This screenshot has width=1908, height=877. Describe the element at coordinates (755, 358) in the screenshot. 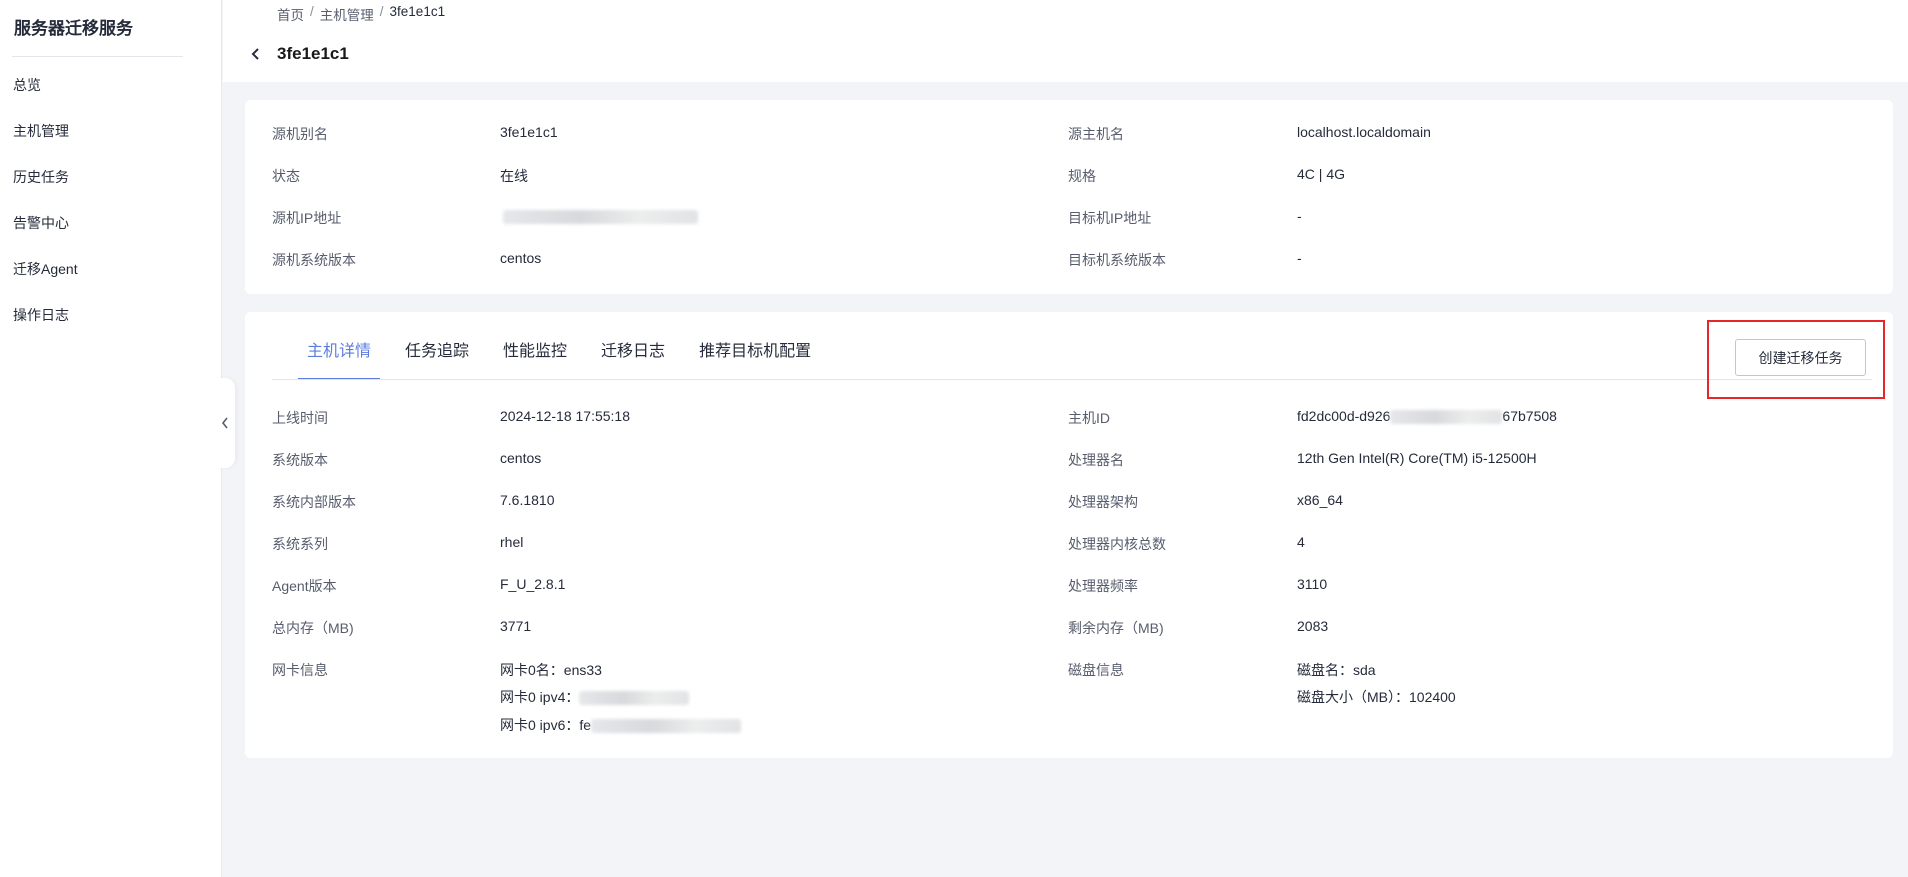

I see `tab-recommended-target-config: 推荐目标机配置` at that location.